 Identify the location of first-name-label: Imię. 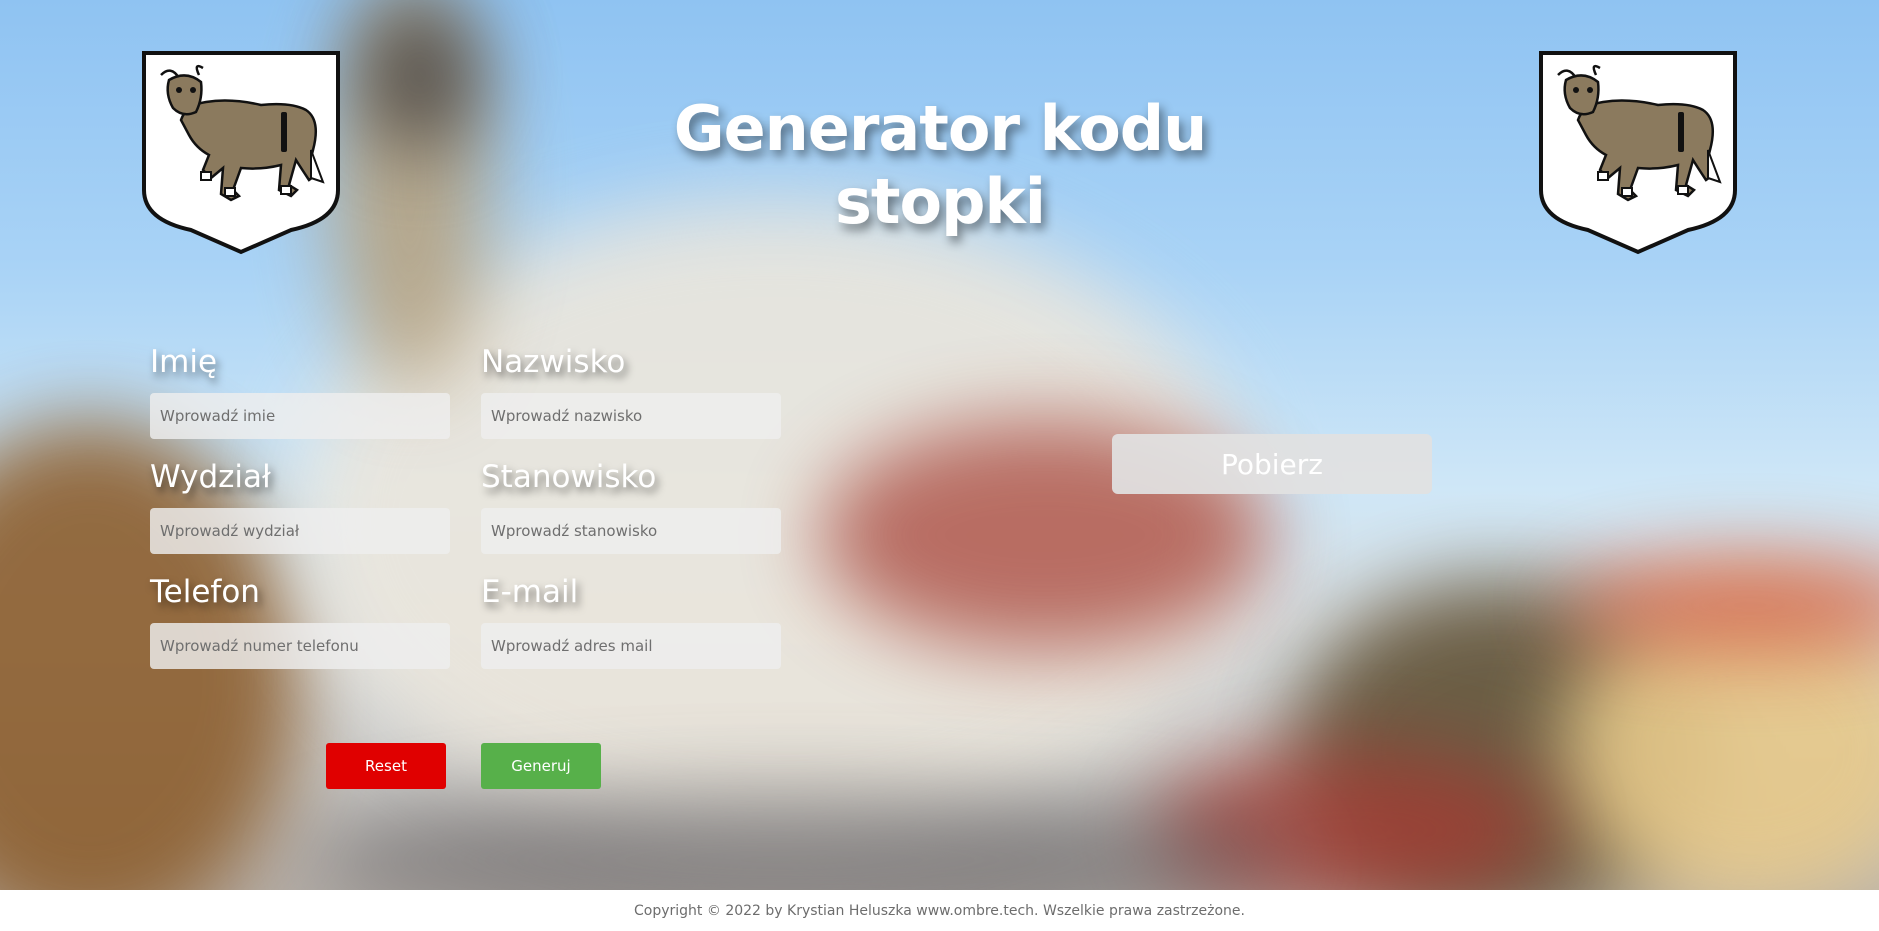
(184, 362).